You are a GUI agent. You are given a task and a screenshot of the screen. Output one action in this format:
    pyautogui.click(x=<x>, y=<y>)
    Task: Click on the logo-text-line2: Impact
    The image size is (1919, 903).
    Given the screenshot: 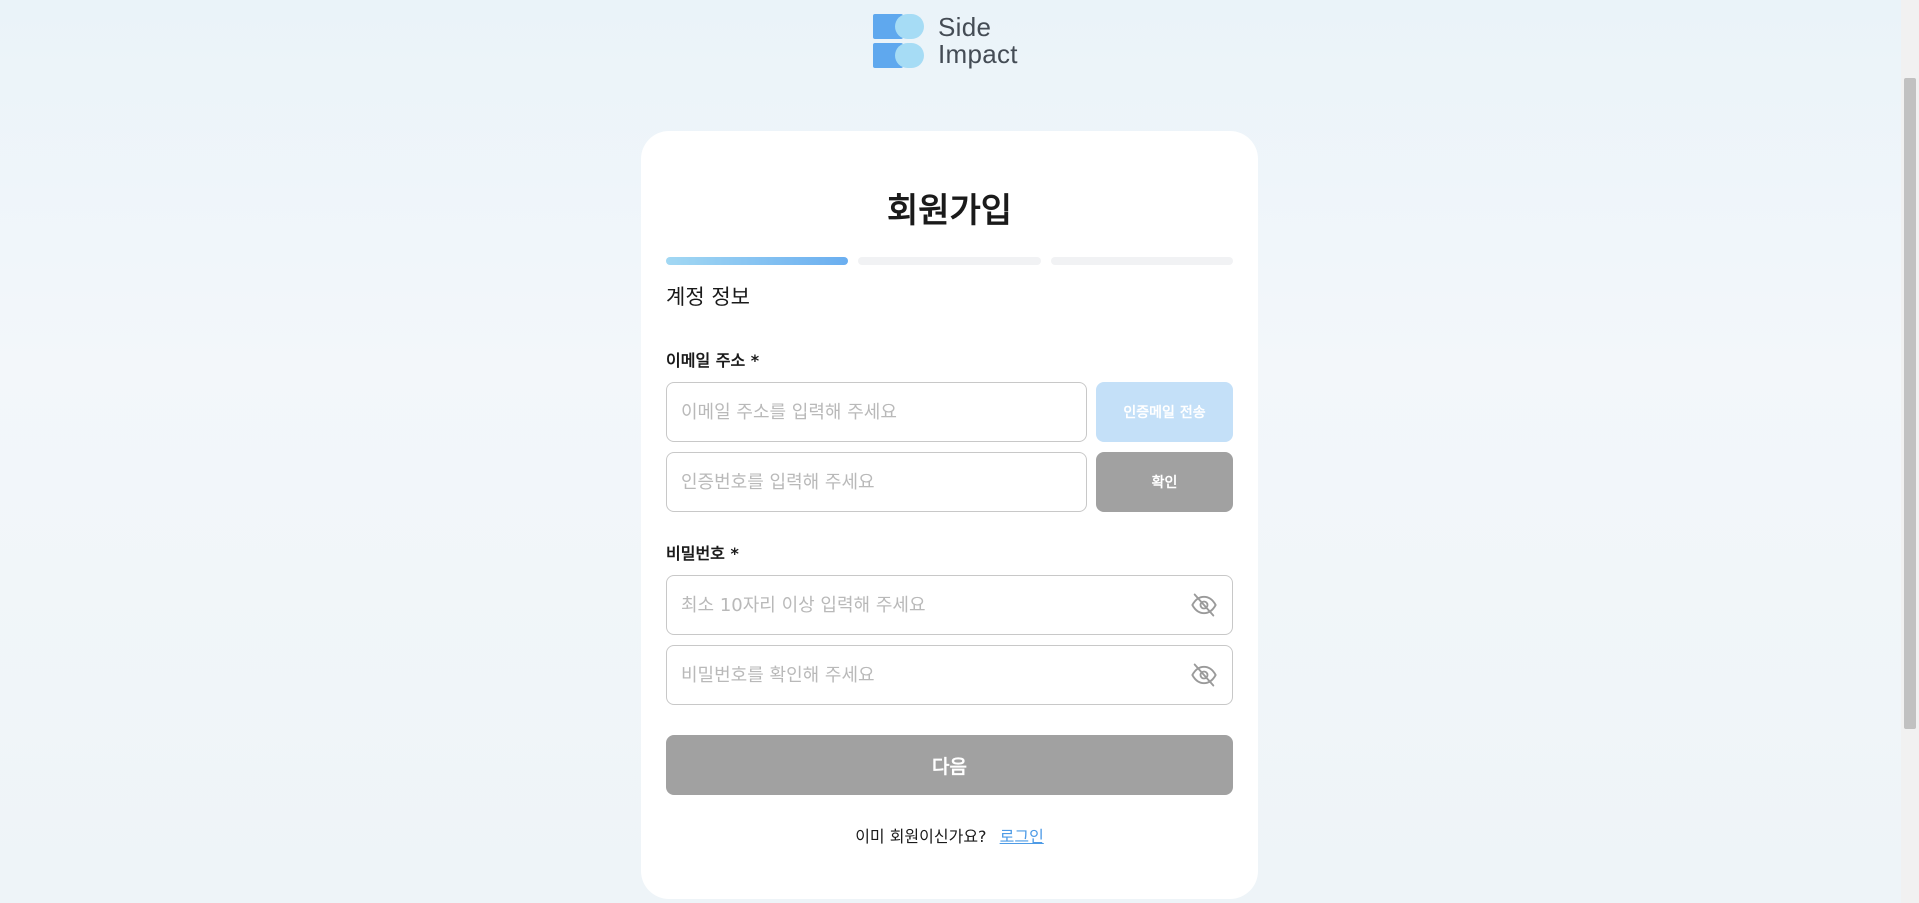 What is the action you would take?
    pyautogui.click(x=978, y=54)
    